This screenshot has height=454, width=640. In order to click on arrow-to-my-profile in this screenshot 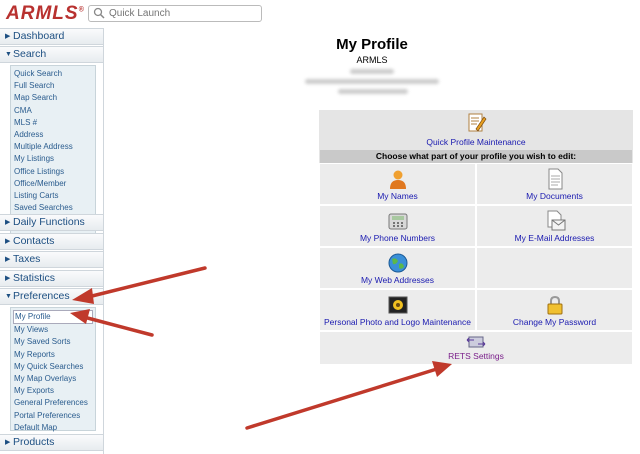, I will do `click(116, 325)`.